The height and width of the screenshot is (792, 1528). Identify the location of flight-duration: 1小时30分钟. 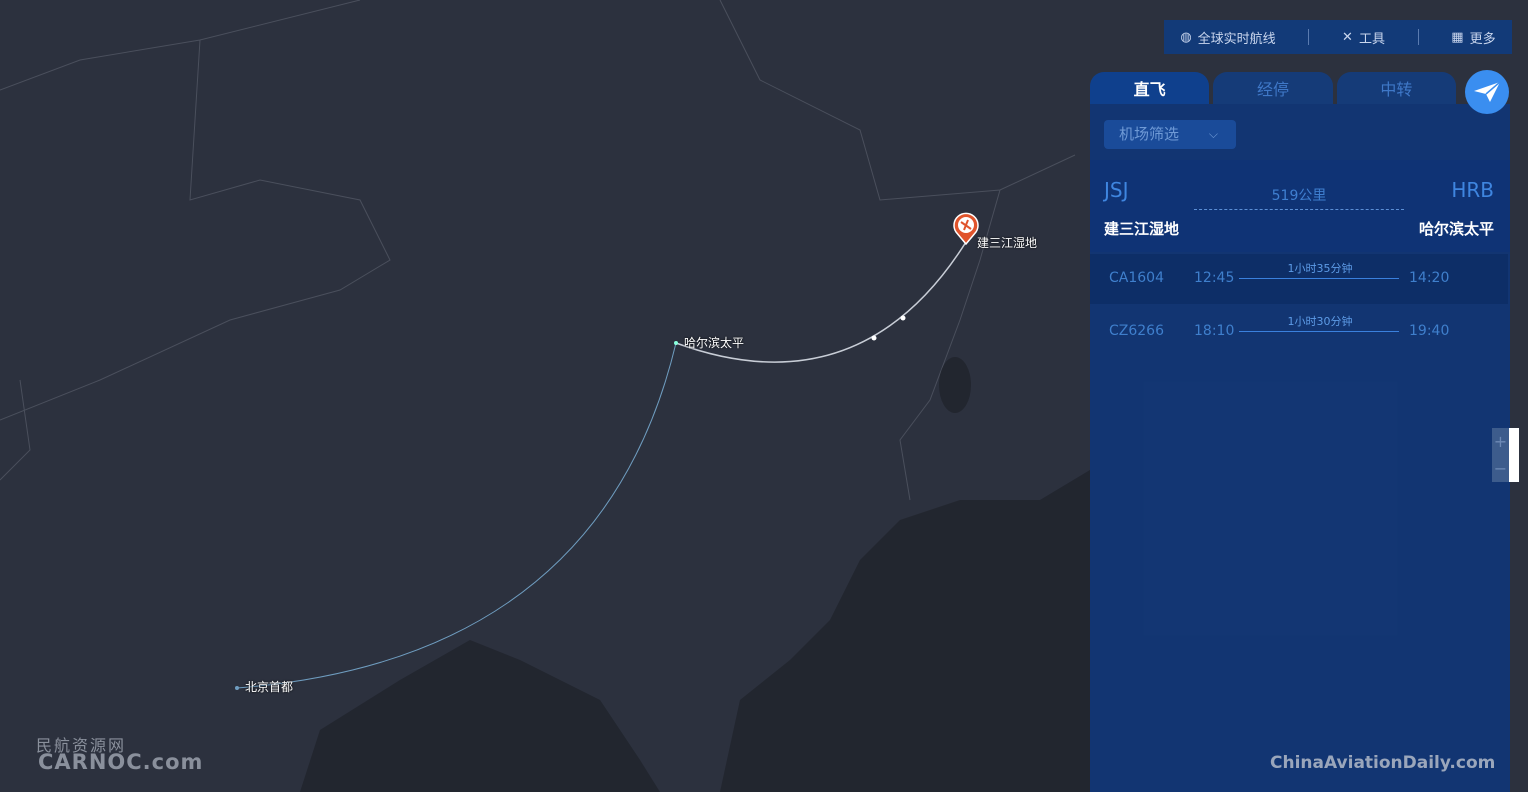
(1320, 321).